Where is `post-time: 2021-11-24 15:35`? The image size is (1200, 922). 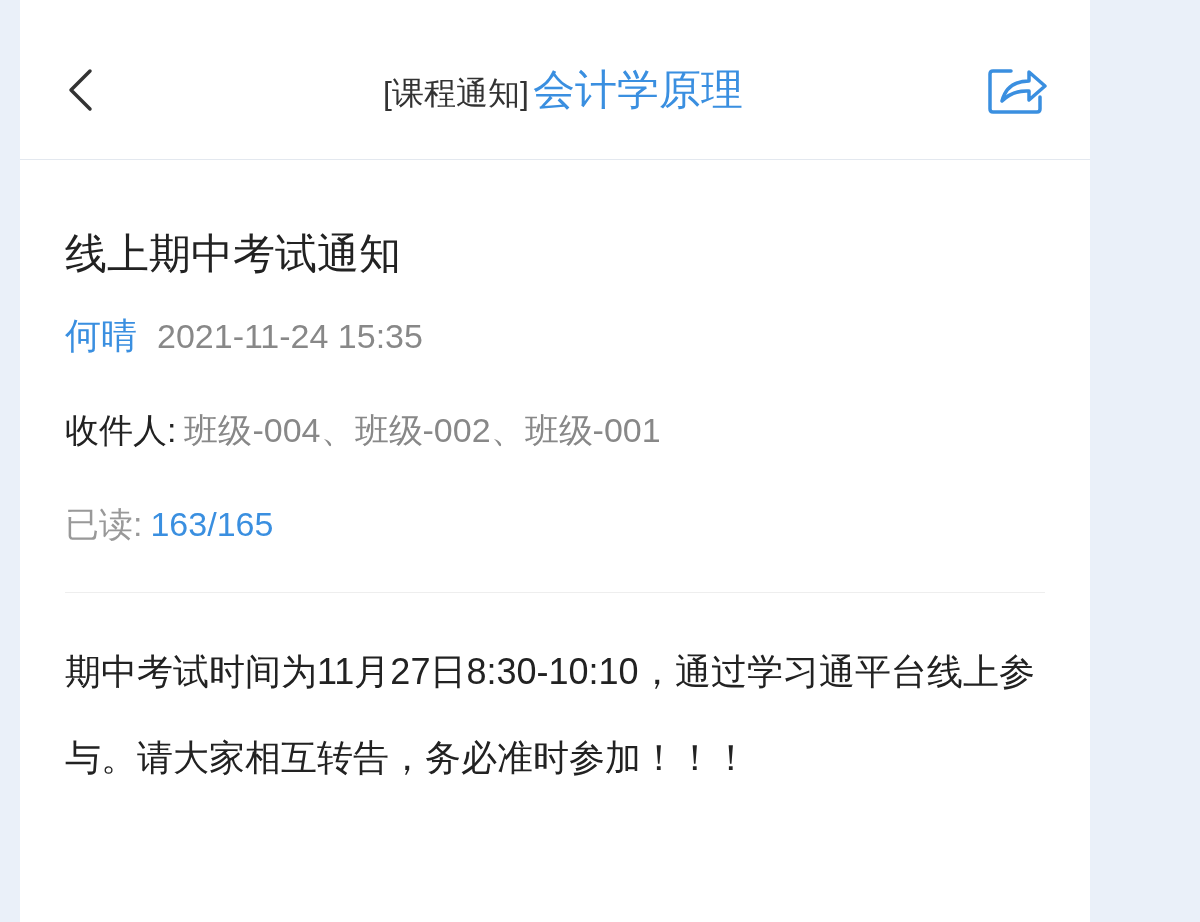
post-time: 2021-11-24 15:35 is located at coordinates (290, 336).